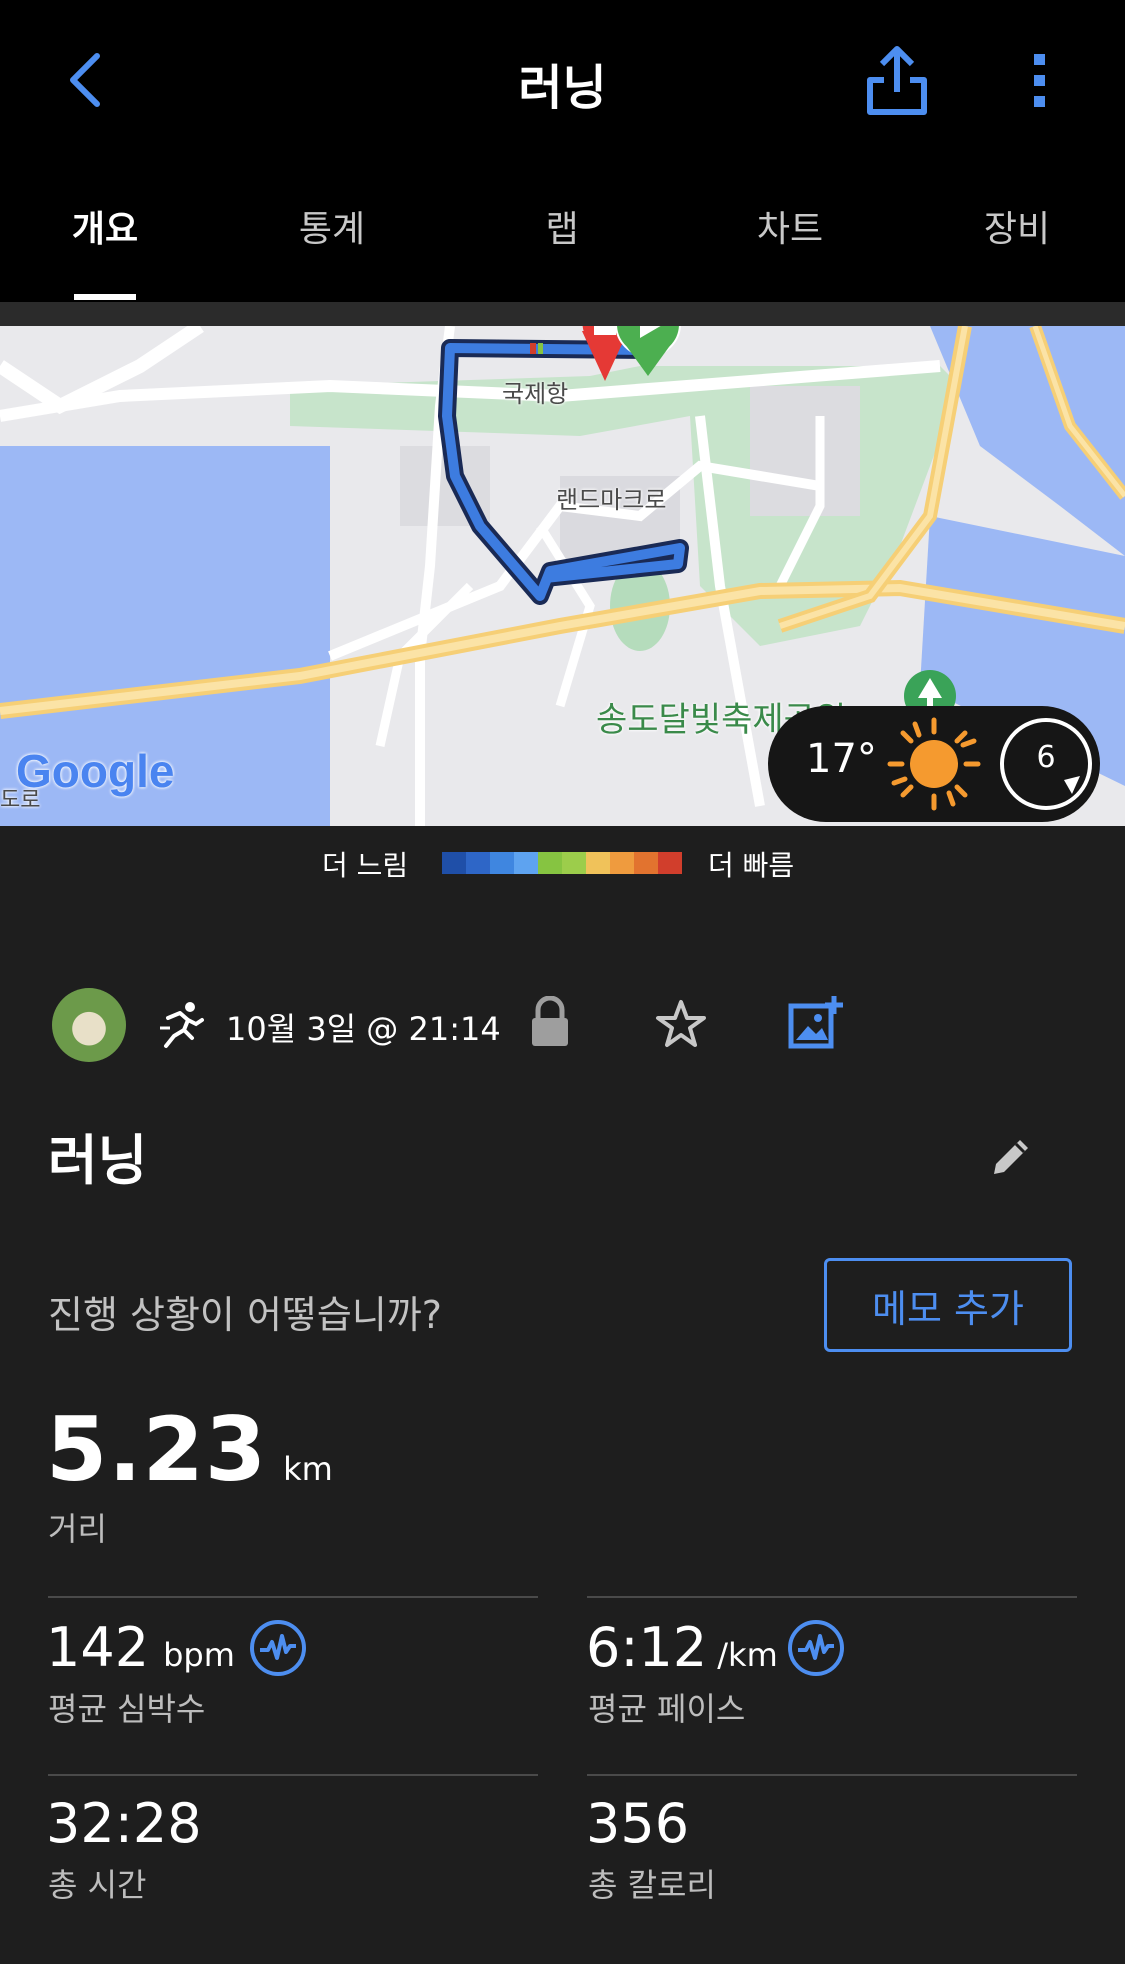 The width and height of the screenshot is (1125, 1964). Describe the element at coordinates (841, 759) in the screenshot. I see `temperature: 17°` at that location.